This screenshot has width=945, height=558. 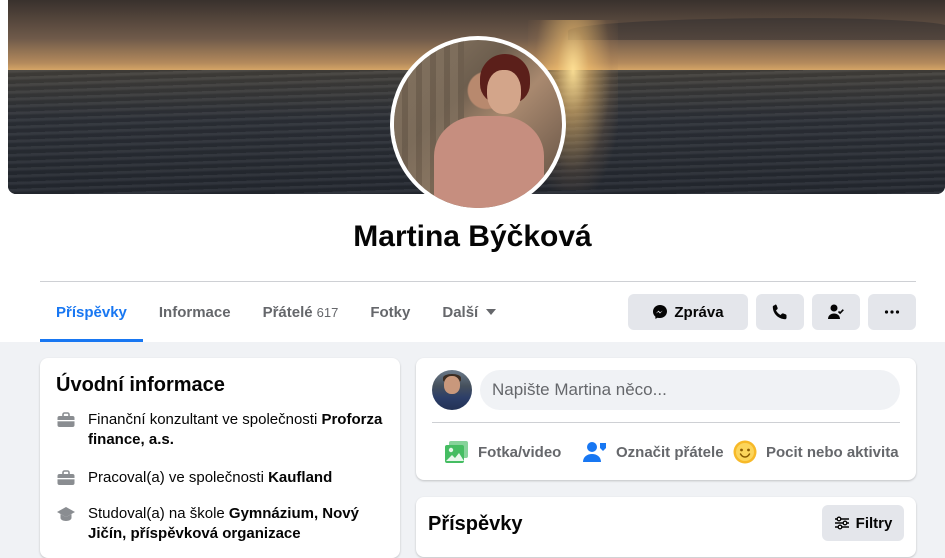 What do you see at coordinates (327, 312) in the screenshot?
I see `friends-count: 617` at bounding box center [327, 312].